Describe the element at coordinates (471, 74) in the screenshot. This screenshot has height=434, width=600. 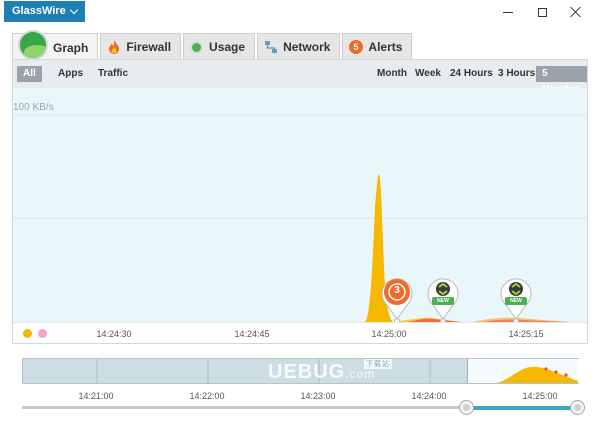
I see `range-24-hours-button: 24 Hours` at that location.